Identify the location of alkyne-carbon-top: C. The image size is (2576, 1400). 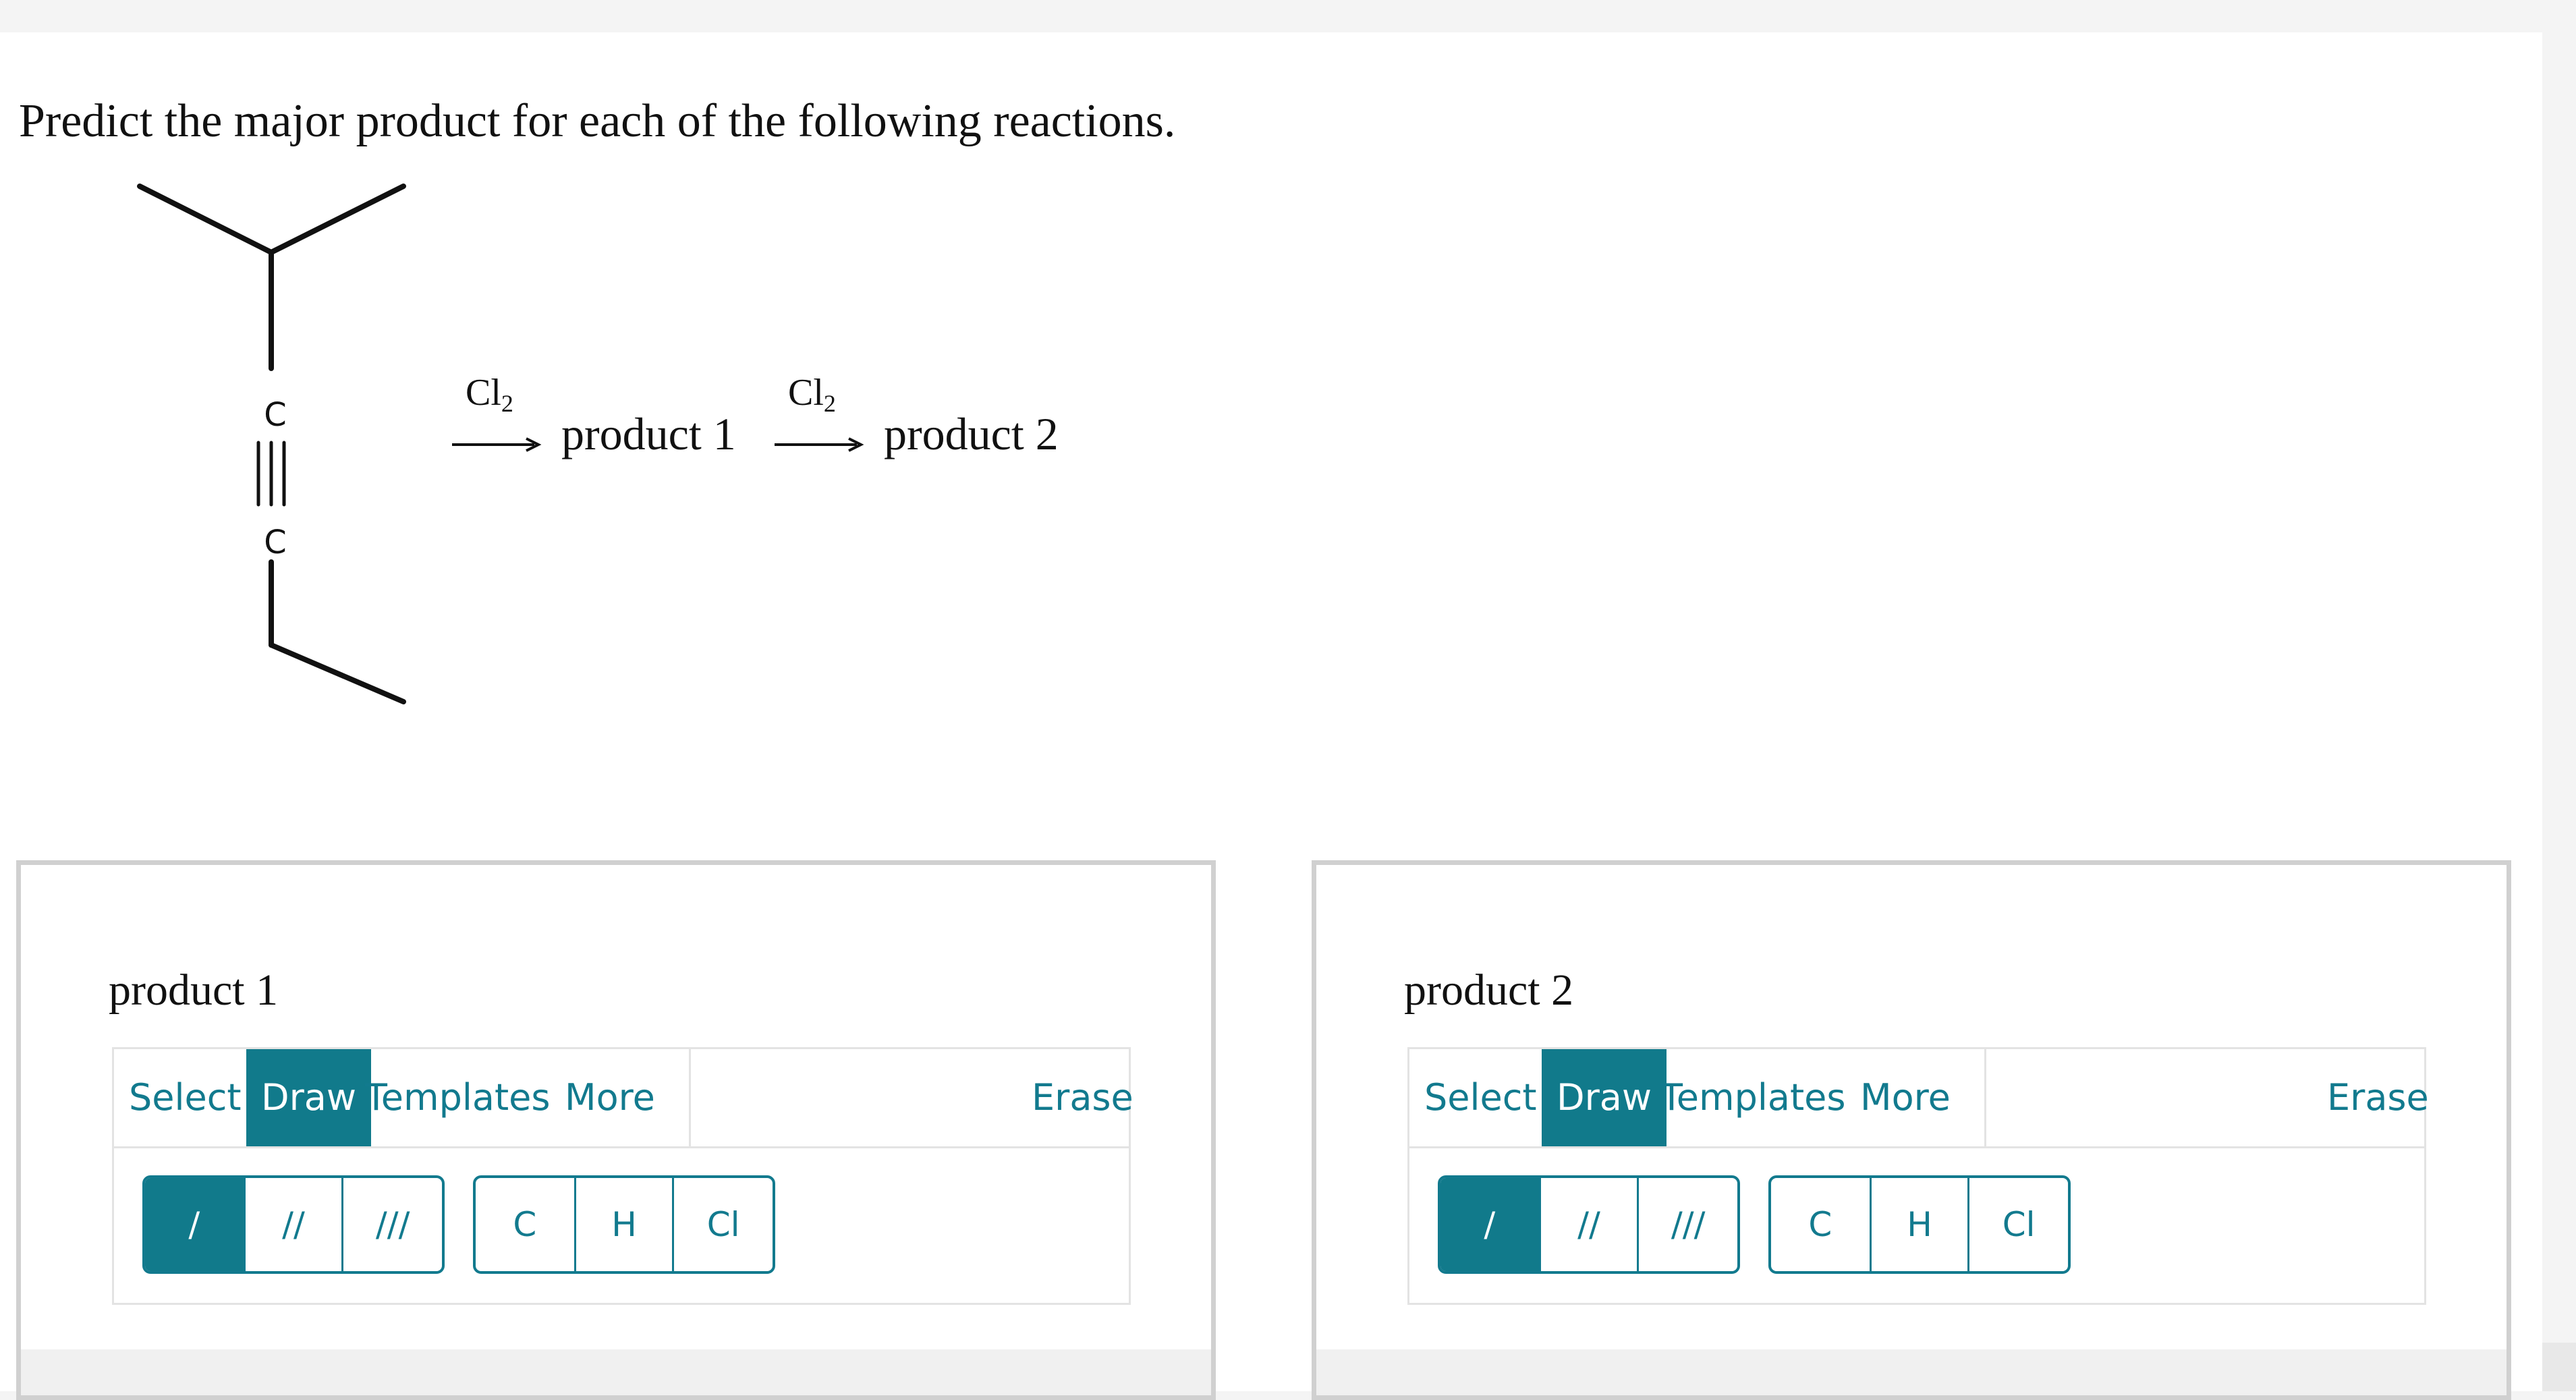
(275, 415).